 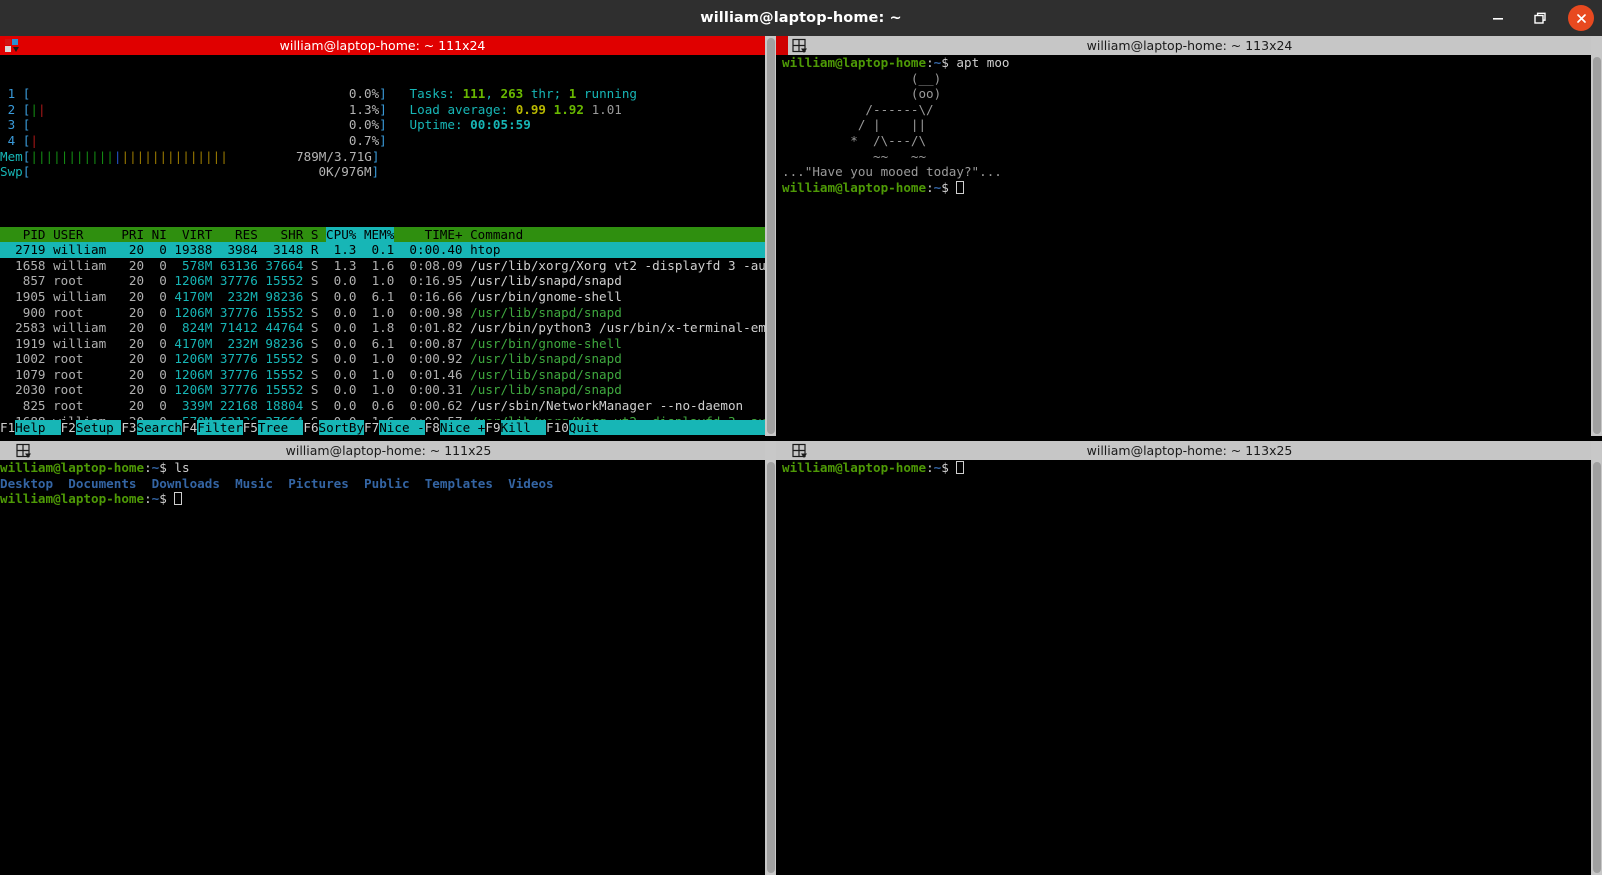 I want to click on scrollbar-top-left, so click(x=770, y=236).